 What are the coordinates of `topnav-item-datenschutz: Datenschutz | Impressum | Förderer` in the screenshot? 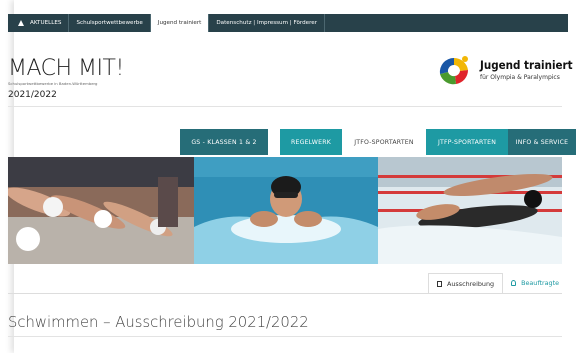 It's located at (267, 23).